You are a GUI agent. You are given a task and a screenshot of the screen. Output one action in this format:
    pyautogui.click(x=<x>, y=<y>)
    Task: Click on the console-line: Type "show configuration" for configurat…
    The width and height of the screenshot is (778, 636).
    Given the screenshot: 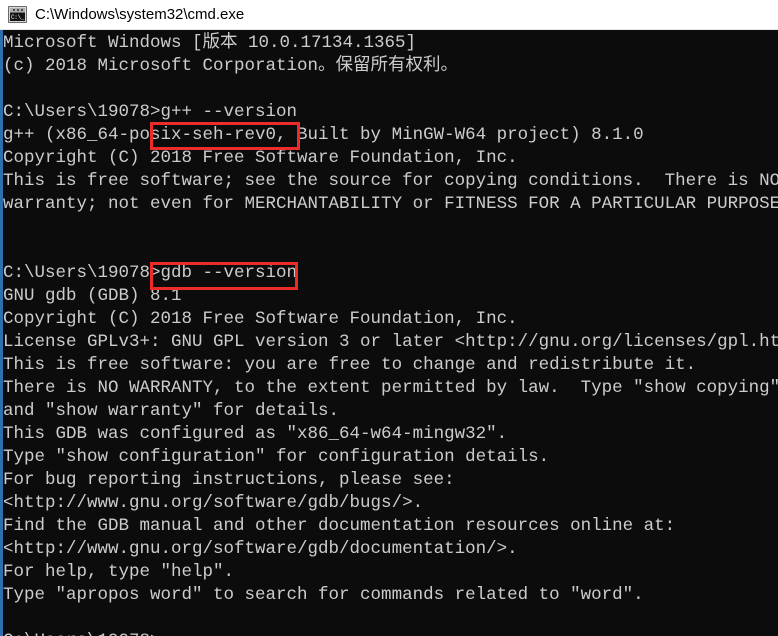 What is the action you would take?
    pyautogui.click(x=276, y=457)
    